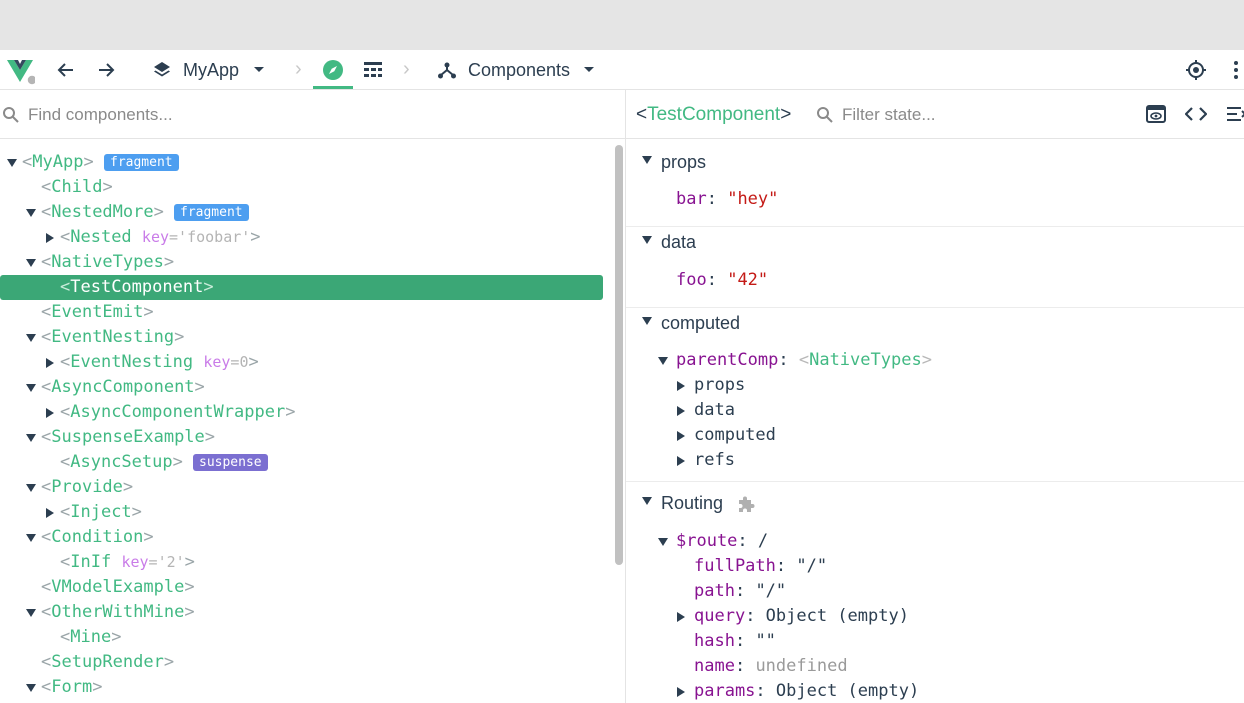 This screenshot has height=703, width=1244. What do you see at coordinates (935, 503) in the screenshot?
I see `section-routing-header: Routing` at bounding box center [935, 503].